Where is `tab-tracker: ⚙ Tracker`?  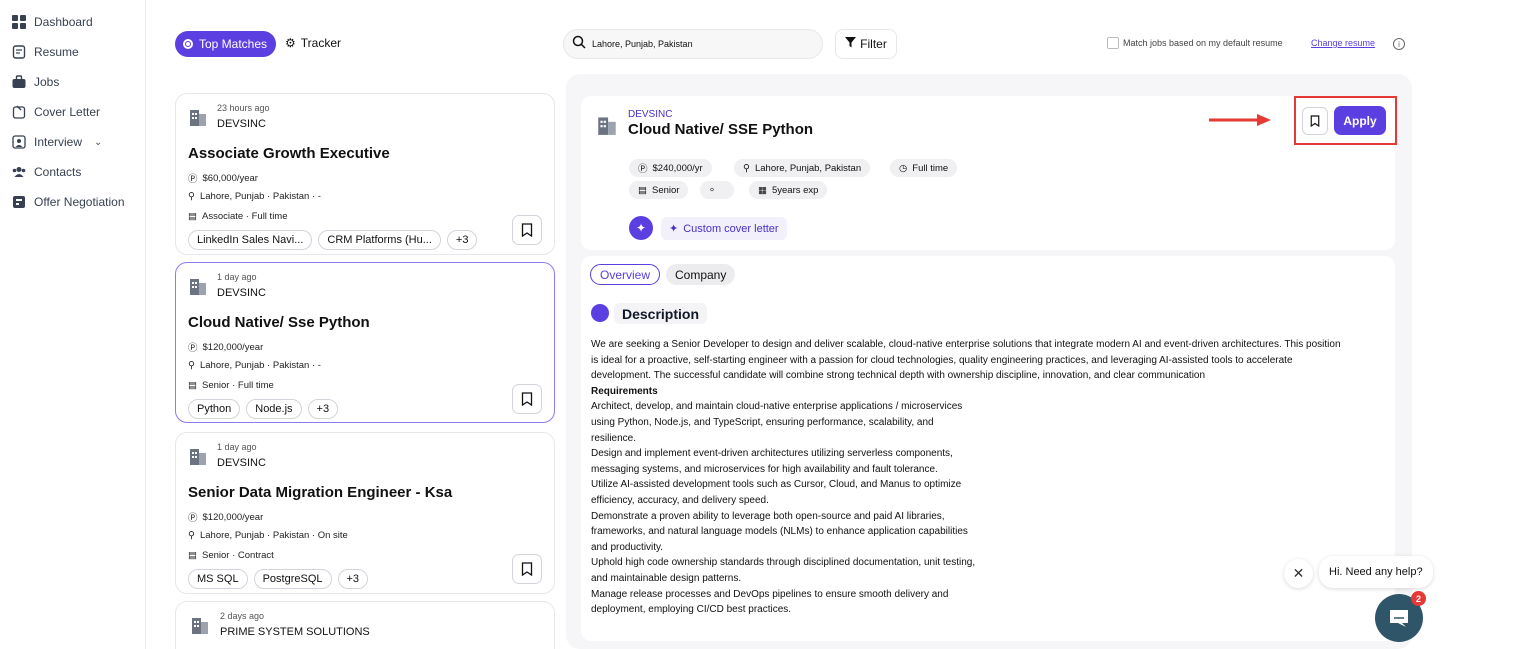
tab-tracker: ⚙ Tracker is located at coordinates (313, 43).